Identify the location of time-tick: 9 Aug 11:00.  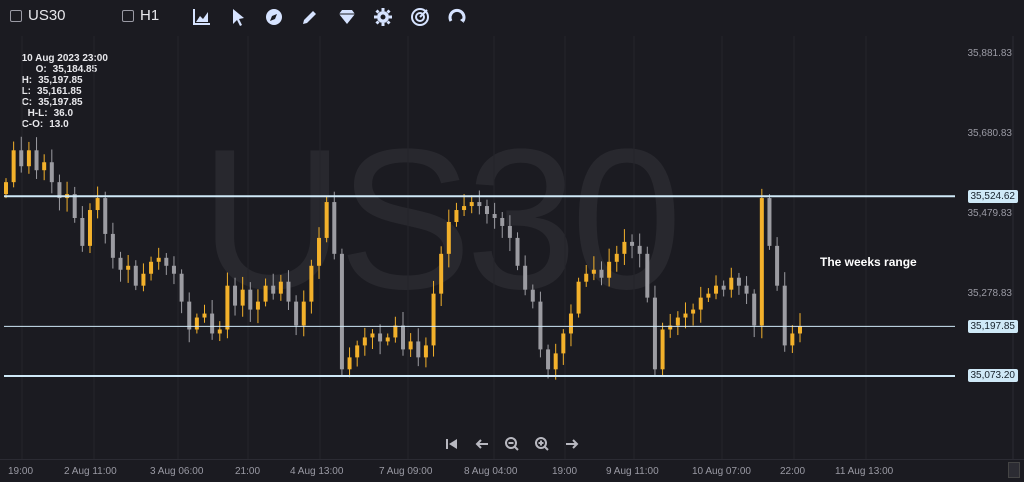
(632, 471).